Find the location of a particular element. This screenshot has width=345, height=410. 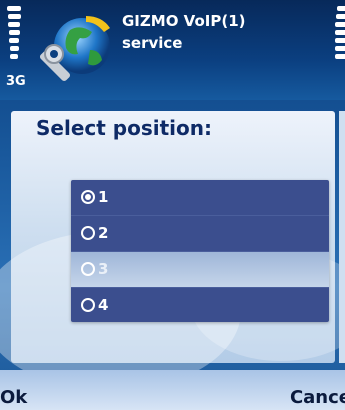

battery-icon is located at coordinates (340, 38).